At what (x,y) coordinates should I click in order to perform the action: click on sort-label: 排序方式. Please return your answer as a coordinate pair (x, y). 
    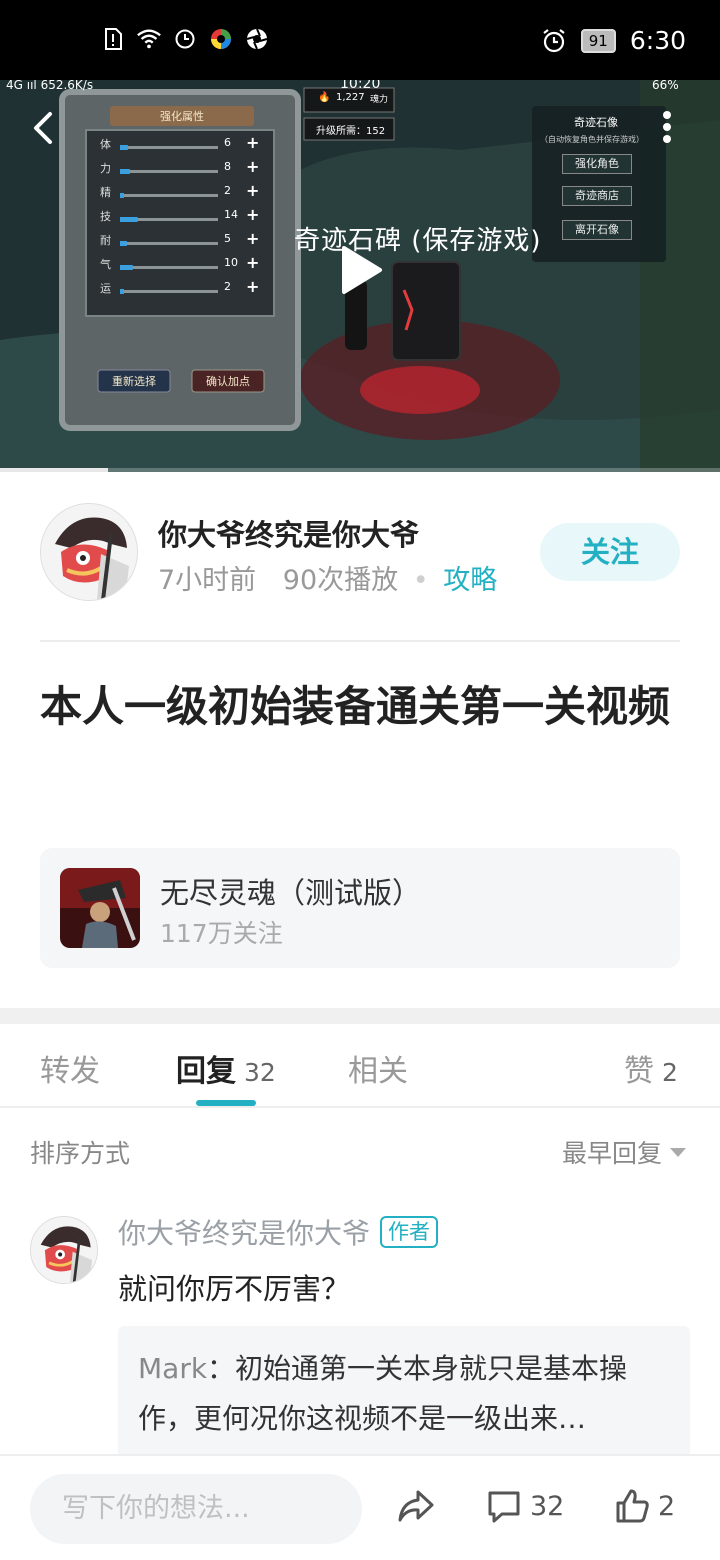
    Looking at the image, I should click on (80, 1153).